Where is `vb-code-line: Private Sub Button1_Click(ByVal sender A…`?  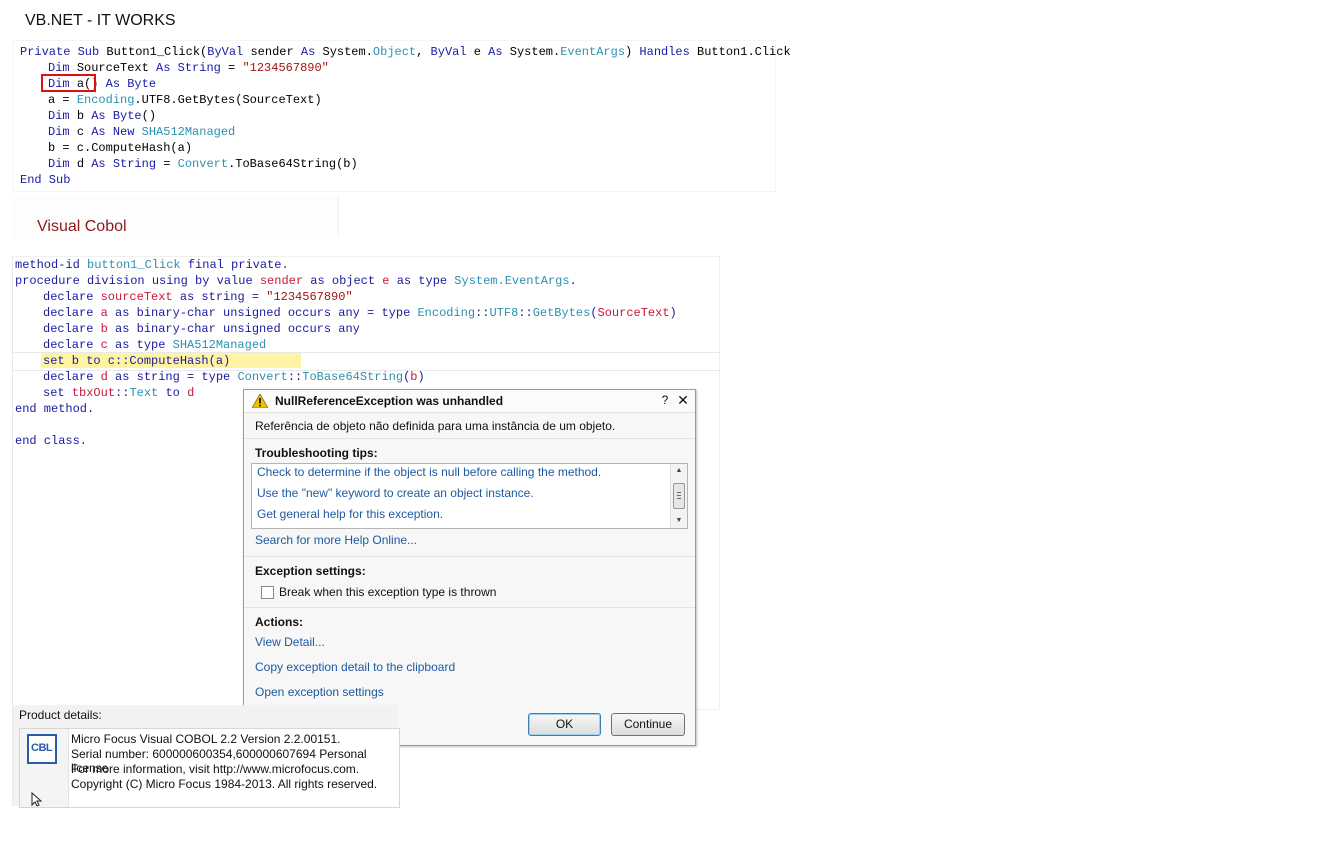 vb-code-line: Private Sub Button1_Click(ByVal sender A… is located at coordinates (405, 52).